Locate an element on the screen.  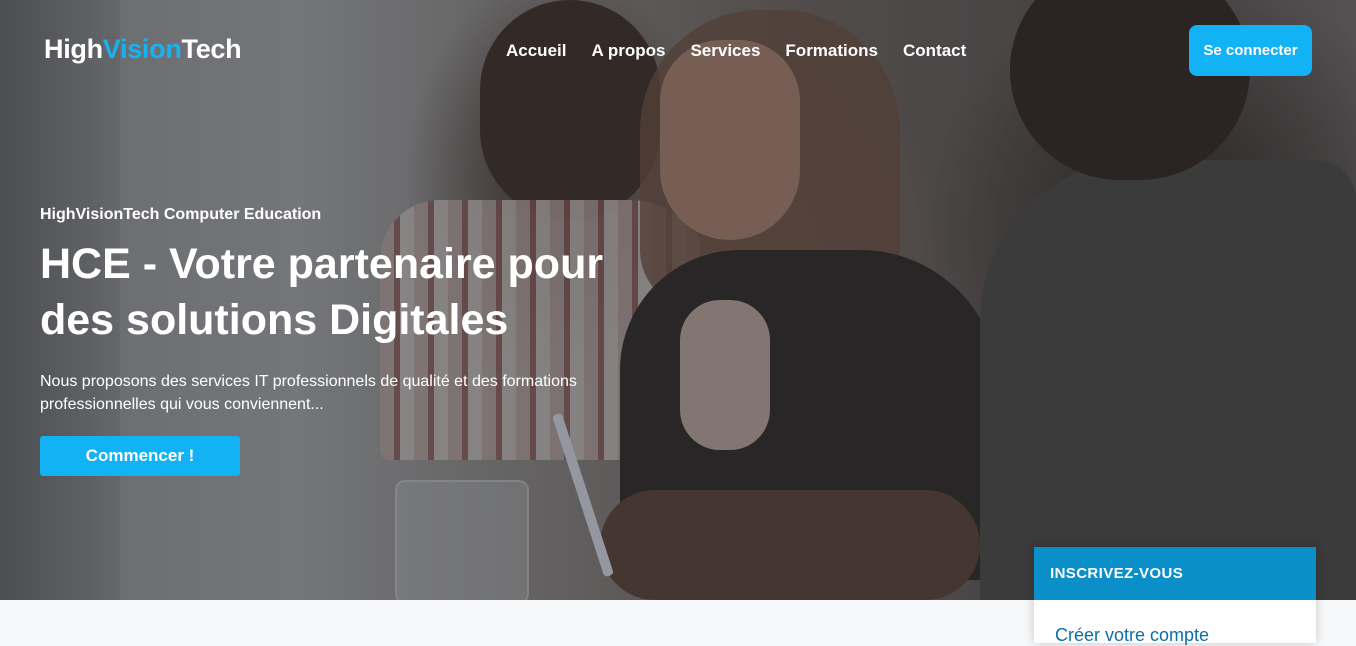
signup-card: INSCRIVEZ-VOUS Créer votre compte is located at coordinates (1175, 596).